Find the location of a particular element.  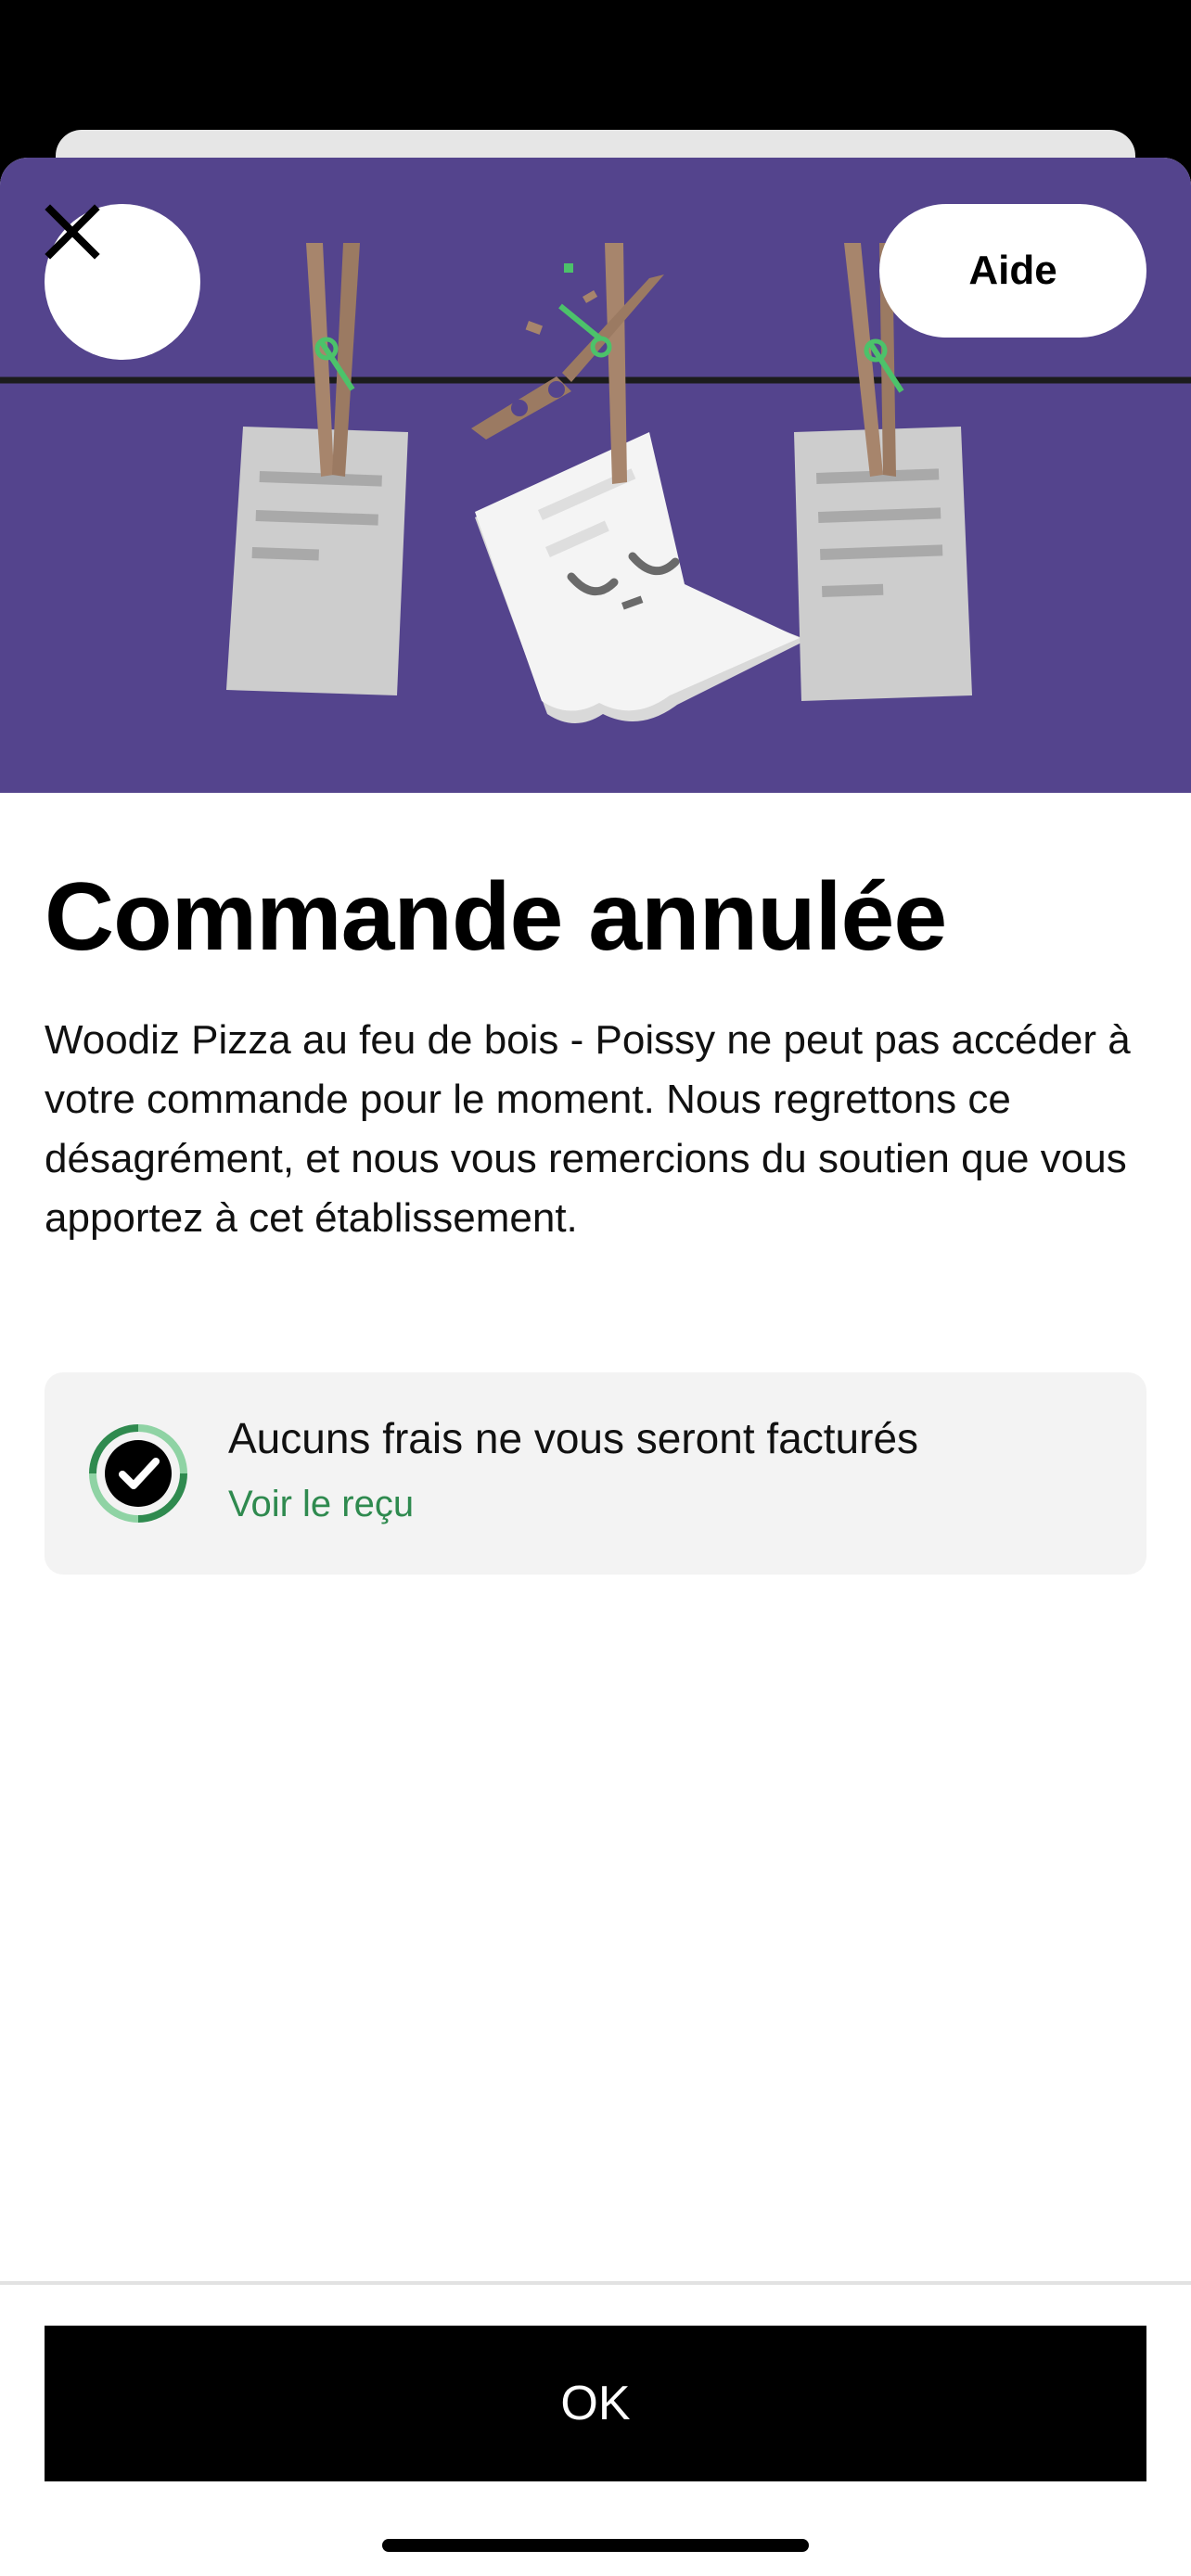

close-button is located at coordinates (122, 282).